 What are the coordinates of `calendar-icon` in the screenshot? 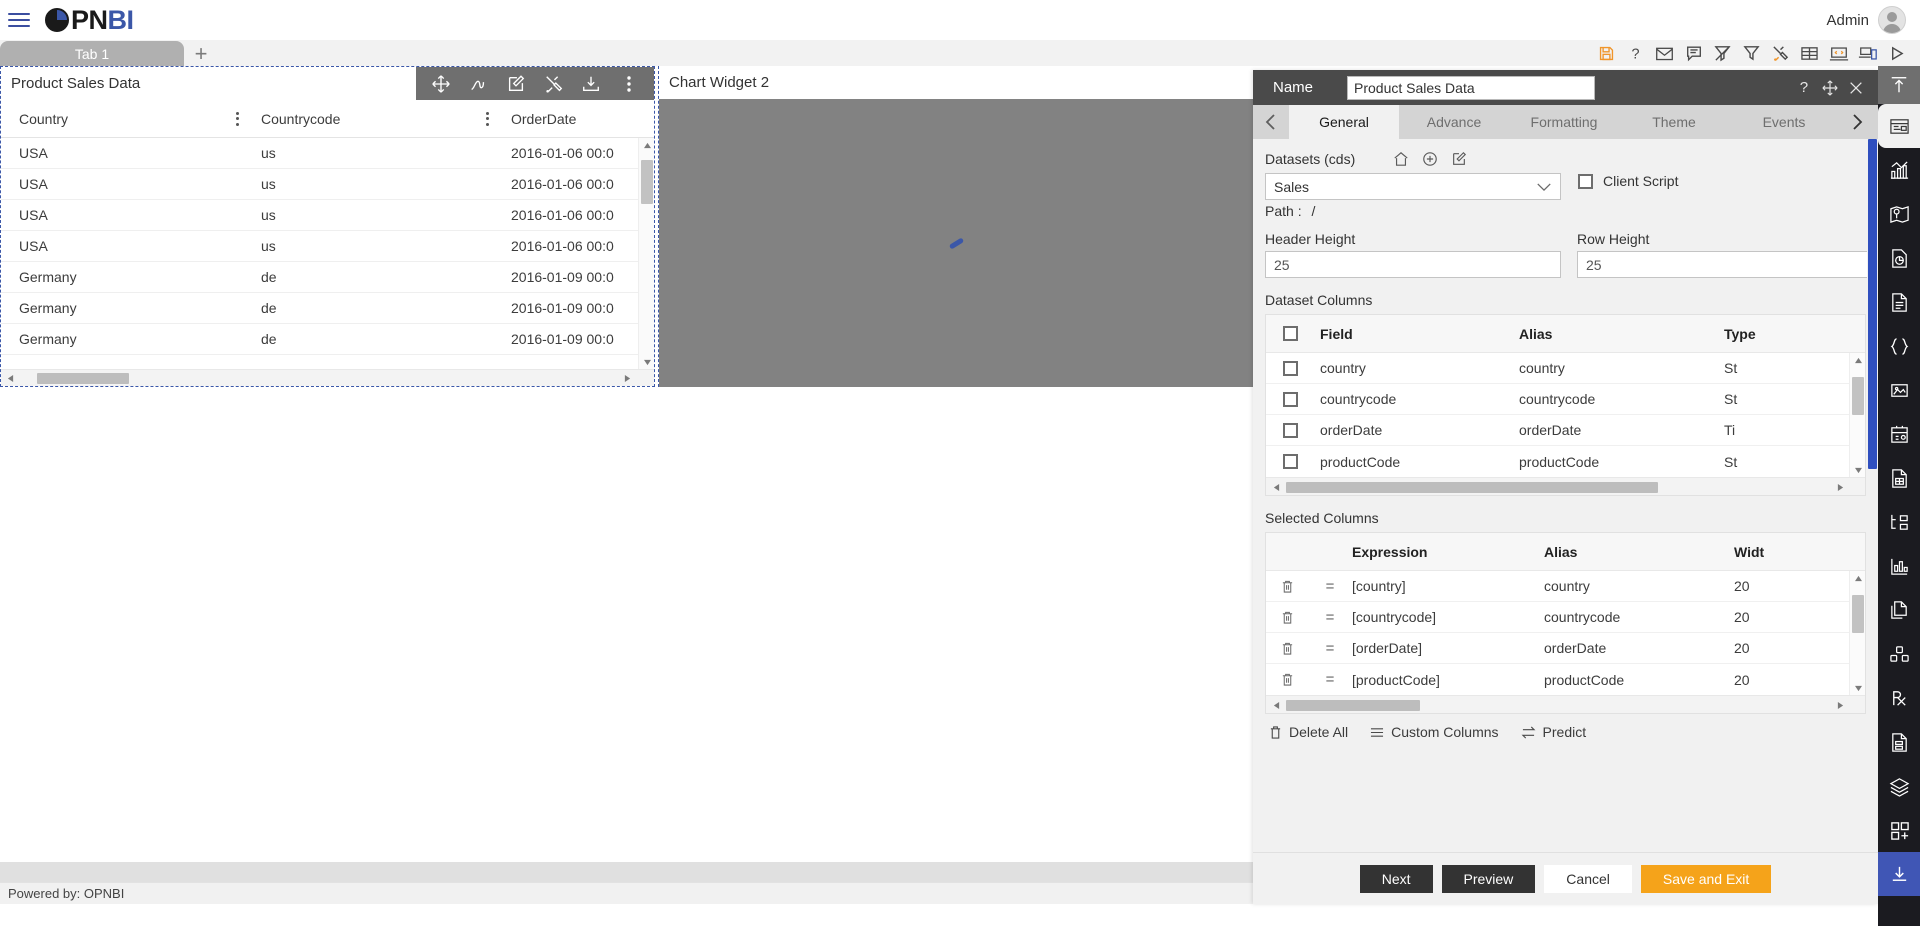 It's located at (1899, 434).